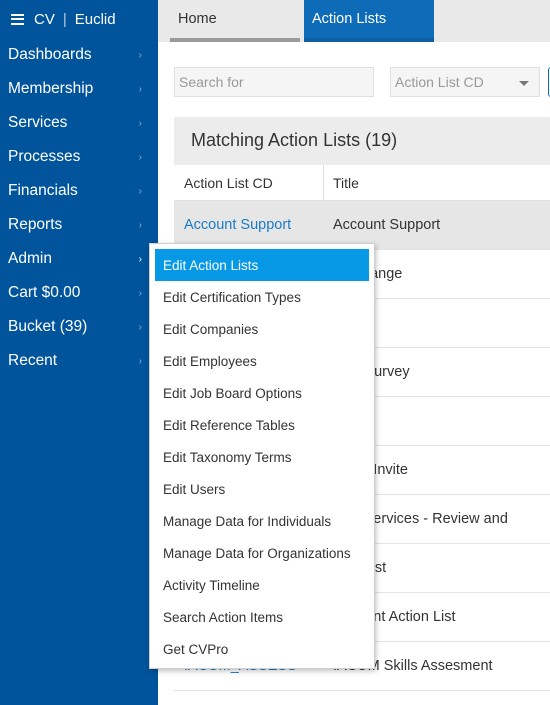 The image size is (550, 705). I want to click on sidebar-item-label: Cart $0.00, so click(44, 292).